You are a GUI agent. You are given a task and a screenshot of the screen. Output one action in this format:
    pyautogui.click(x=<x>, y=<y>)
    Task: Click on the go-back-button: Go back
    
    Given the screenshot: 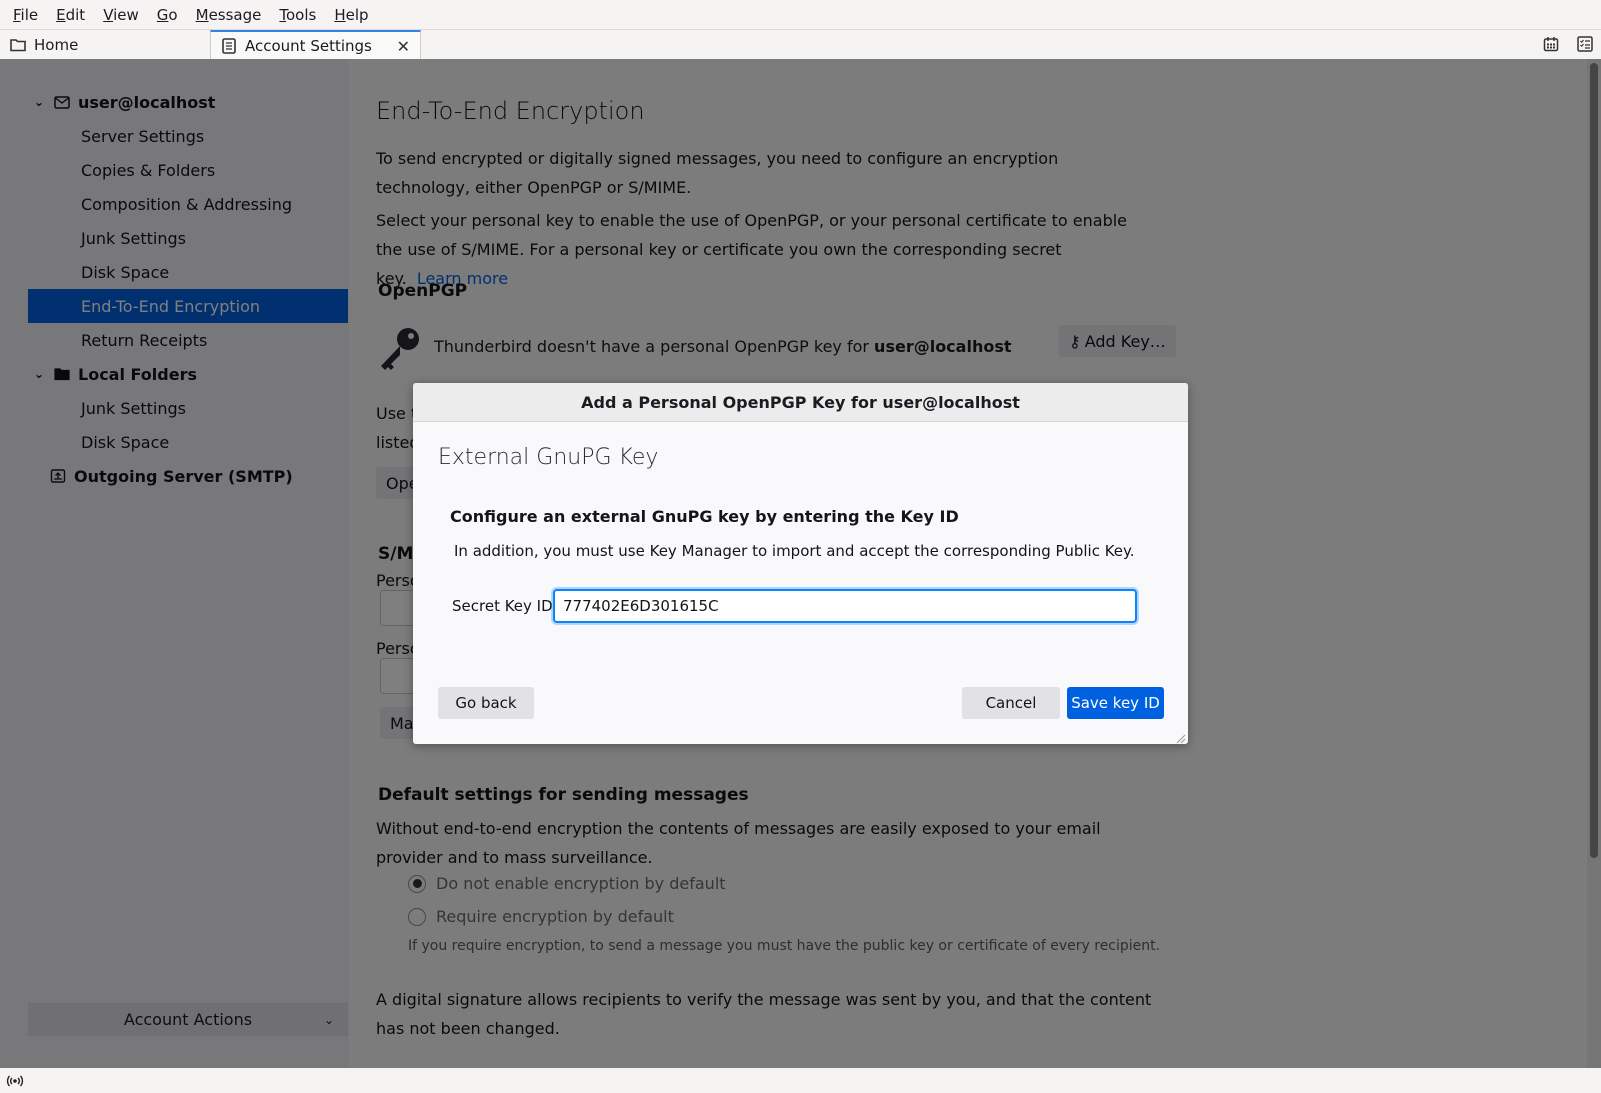 What is the action you would take?
    pyautogui.click(x=486, y=703)
    